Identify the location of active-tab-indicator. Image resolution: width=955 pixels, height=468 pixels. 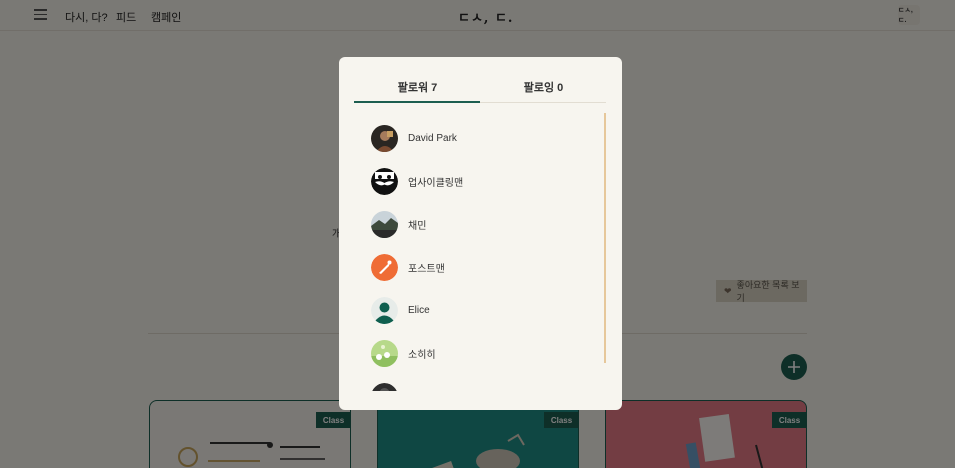
(417, 102).